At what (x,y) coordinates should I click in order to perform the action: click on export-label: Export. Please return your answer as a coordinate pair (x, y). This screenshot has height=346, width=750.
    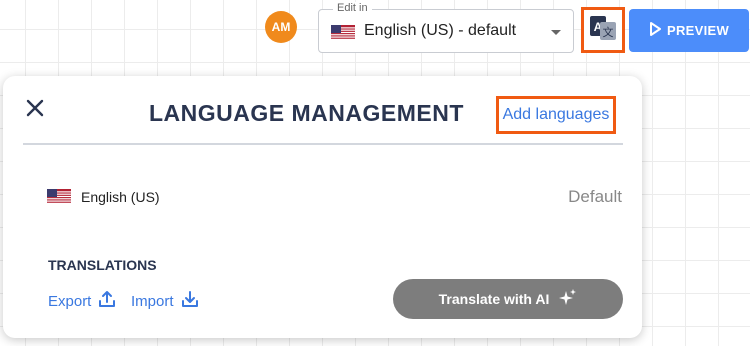
    Looking at the image, I should click on (70, 301).